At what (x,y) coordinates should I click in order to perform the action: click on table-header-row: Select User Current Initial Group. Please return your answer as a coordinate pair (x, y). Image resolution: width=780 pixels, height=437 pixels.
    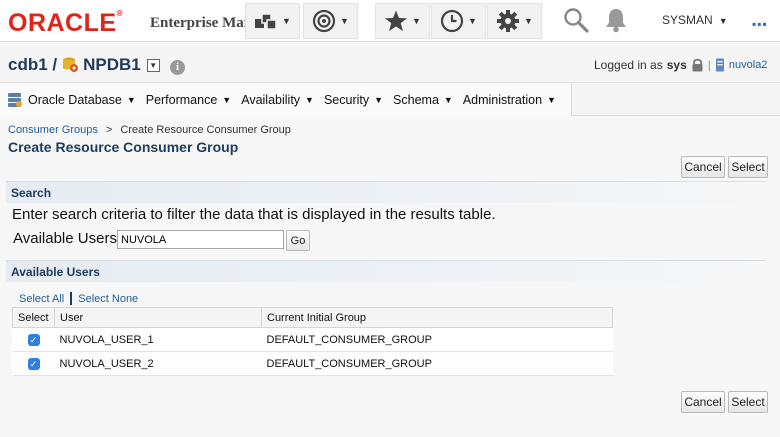
    Looking at the image, I should click on (312, 317).